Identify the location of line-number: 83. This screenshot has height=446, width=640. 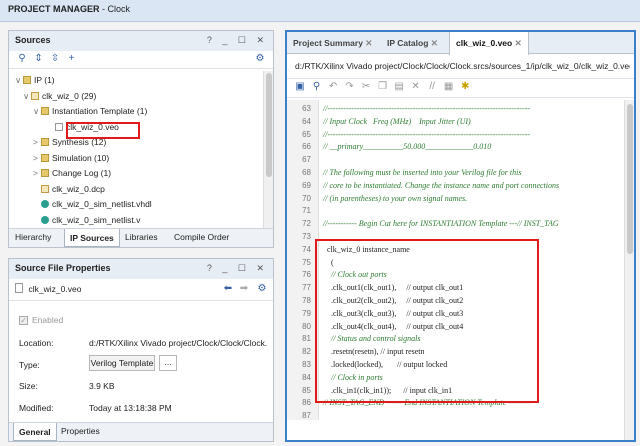
(306, 364).